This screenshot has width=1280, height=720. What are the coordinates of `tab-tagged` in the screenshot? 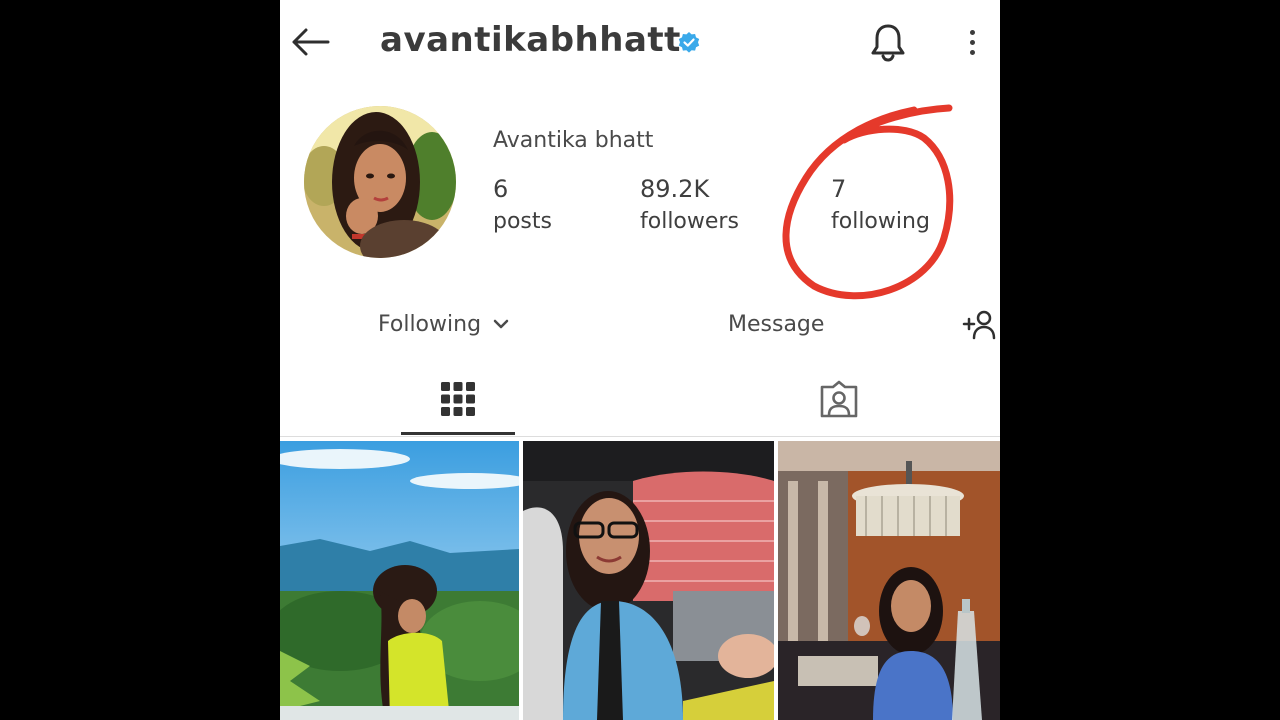 It's located at (839, 399).